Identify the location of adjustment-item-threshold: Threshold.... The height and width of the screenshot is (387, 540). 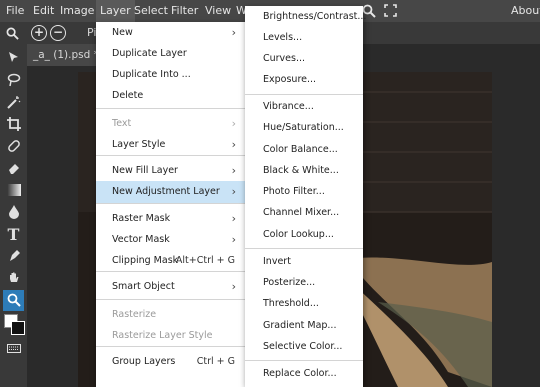
(304, 304).